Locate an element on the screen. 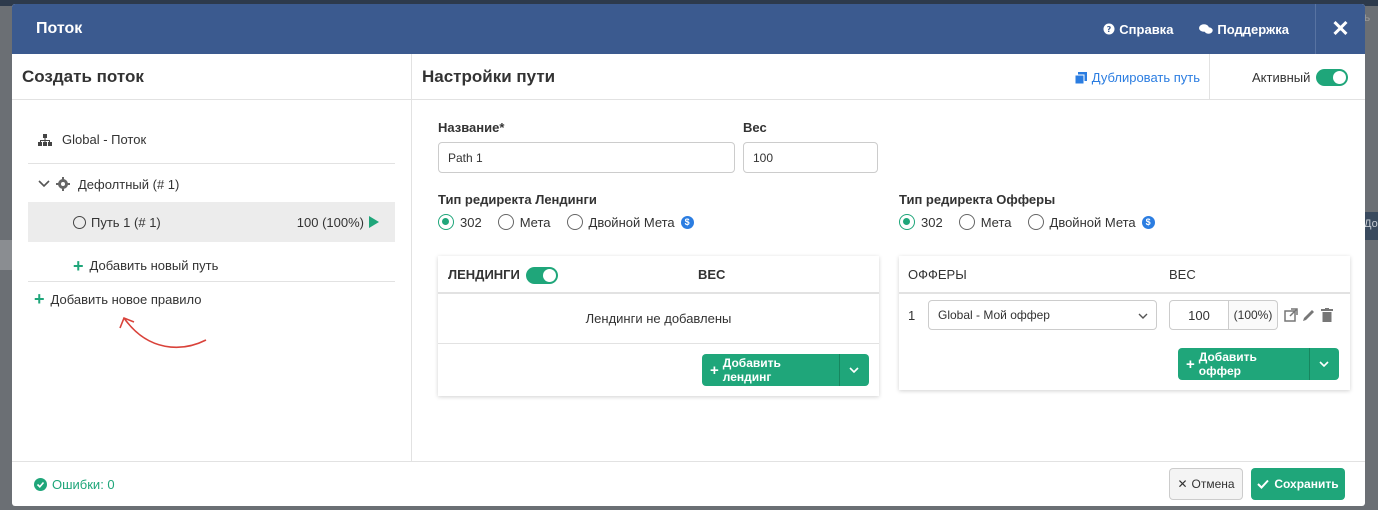 This screenshot has width=1378, height=510. offers-header: ОФФЕРЫ is located at coordinates (937, 274).